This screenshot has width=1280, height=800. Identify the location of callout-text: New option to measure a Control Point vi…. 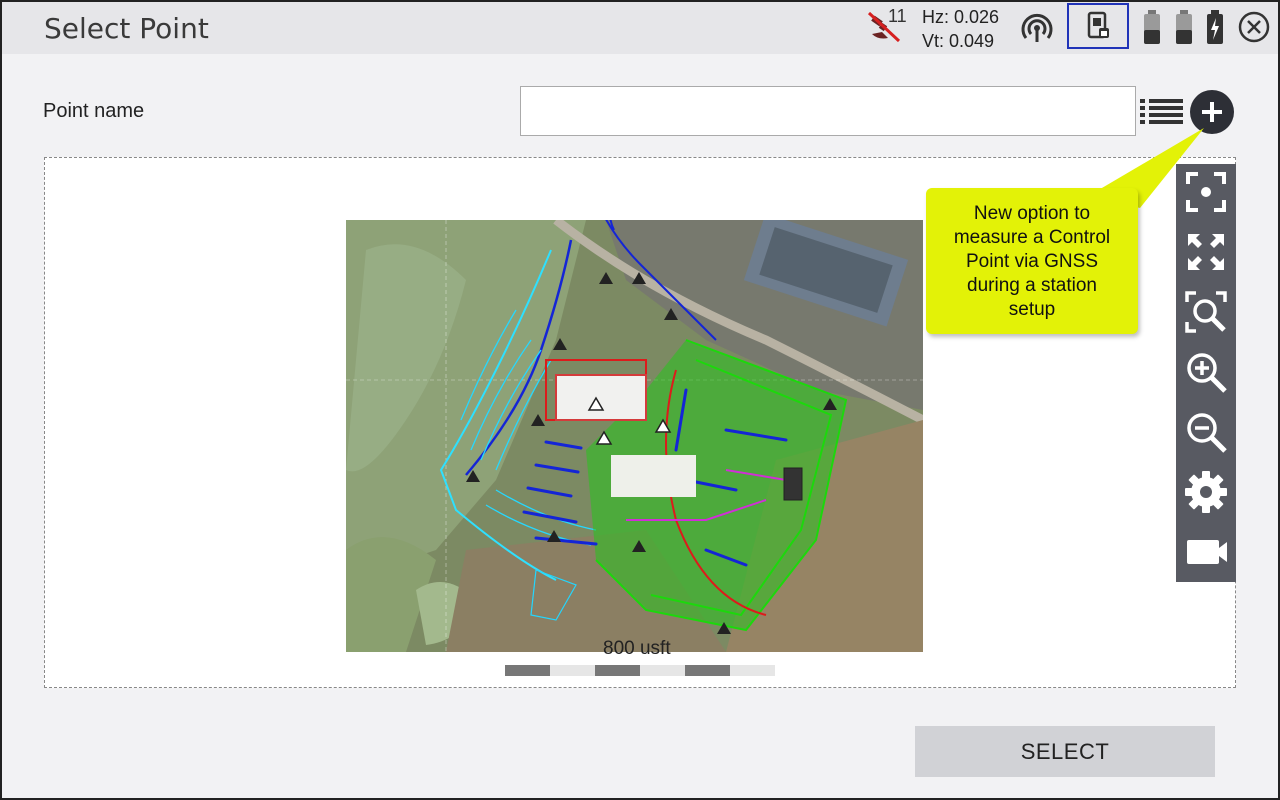
(1032, 262).